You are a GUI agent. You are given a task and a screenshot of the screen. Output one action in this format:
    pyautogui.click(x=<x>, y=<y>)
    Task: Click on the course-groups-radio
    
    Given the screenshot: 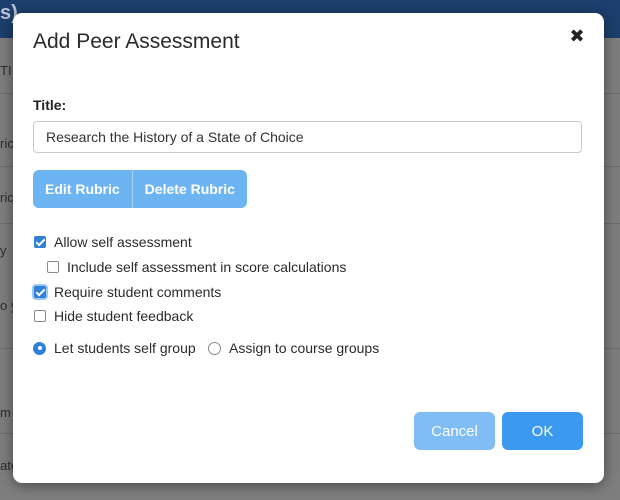 What is the action you would take?
    pyautogui.click(x=214, y=348)
    